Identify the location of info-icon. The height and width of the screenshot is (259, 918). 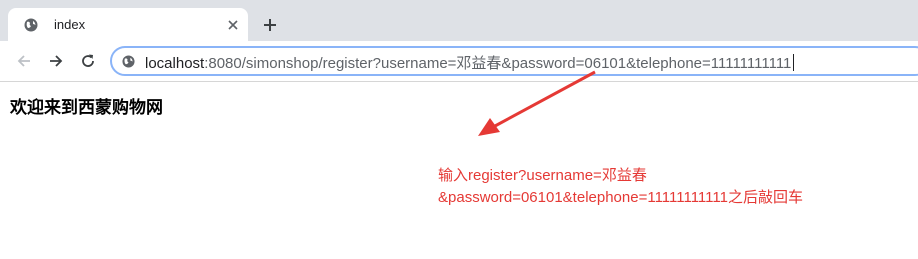
(128, 61).